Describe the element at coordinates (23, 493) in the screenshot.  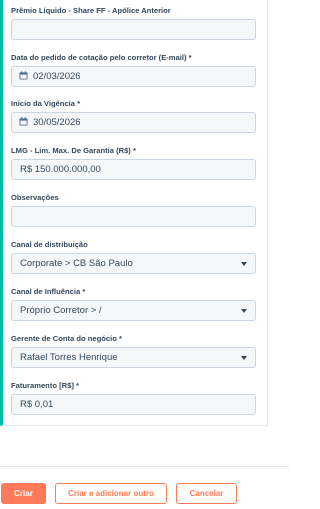
I see `create-button: Criar` at that location.